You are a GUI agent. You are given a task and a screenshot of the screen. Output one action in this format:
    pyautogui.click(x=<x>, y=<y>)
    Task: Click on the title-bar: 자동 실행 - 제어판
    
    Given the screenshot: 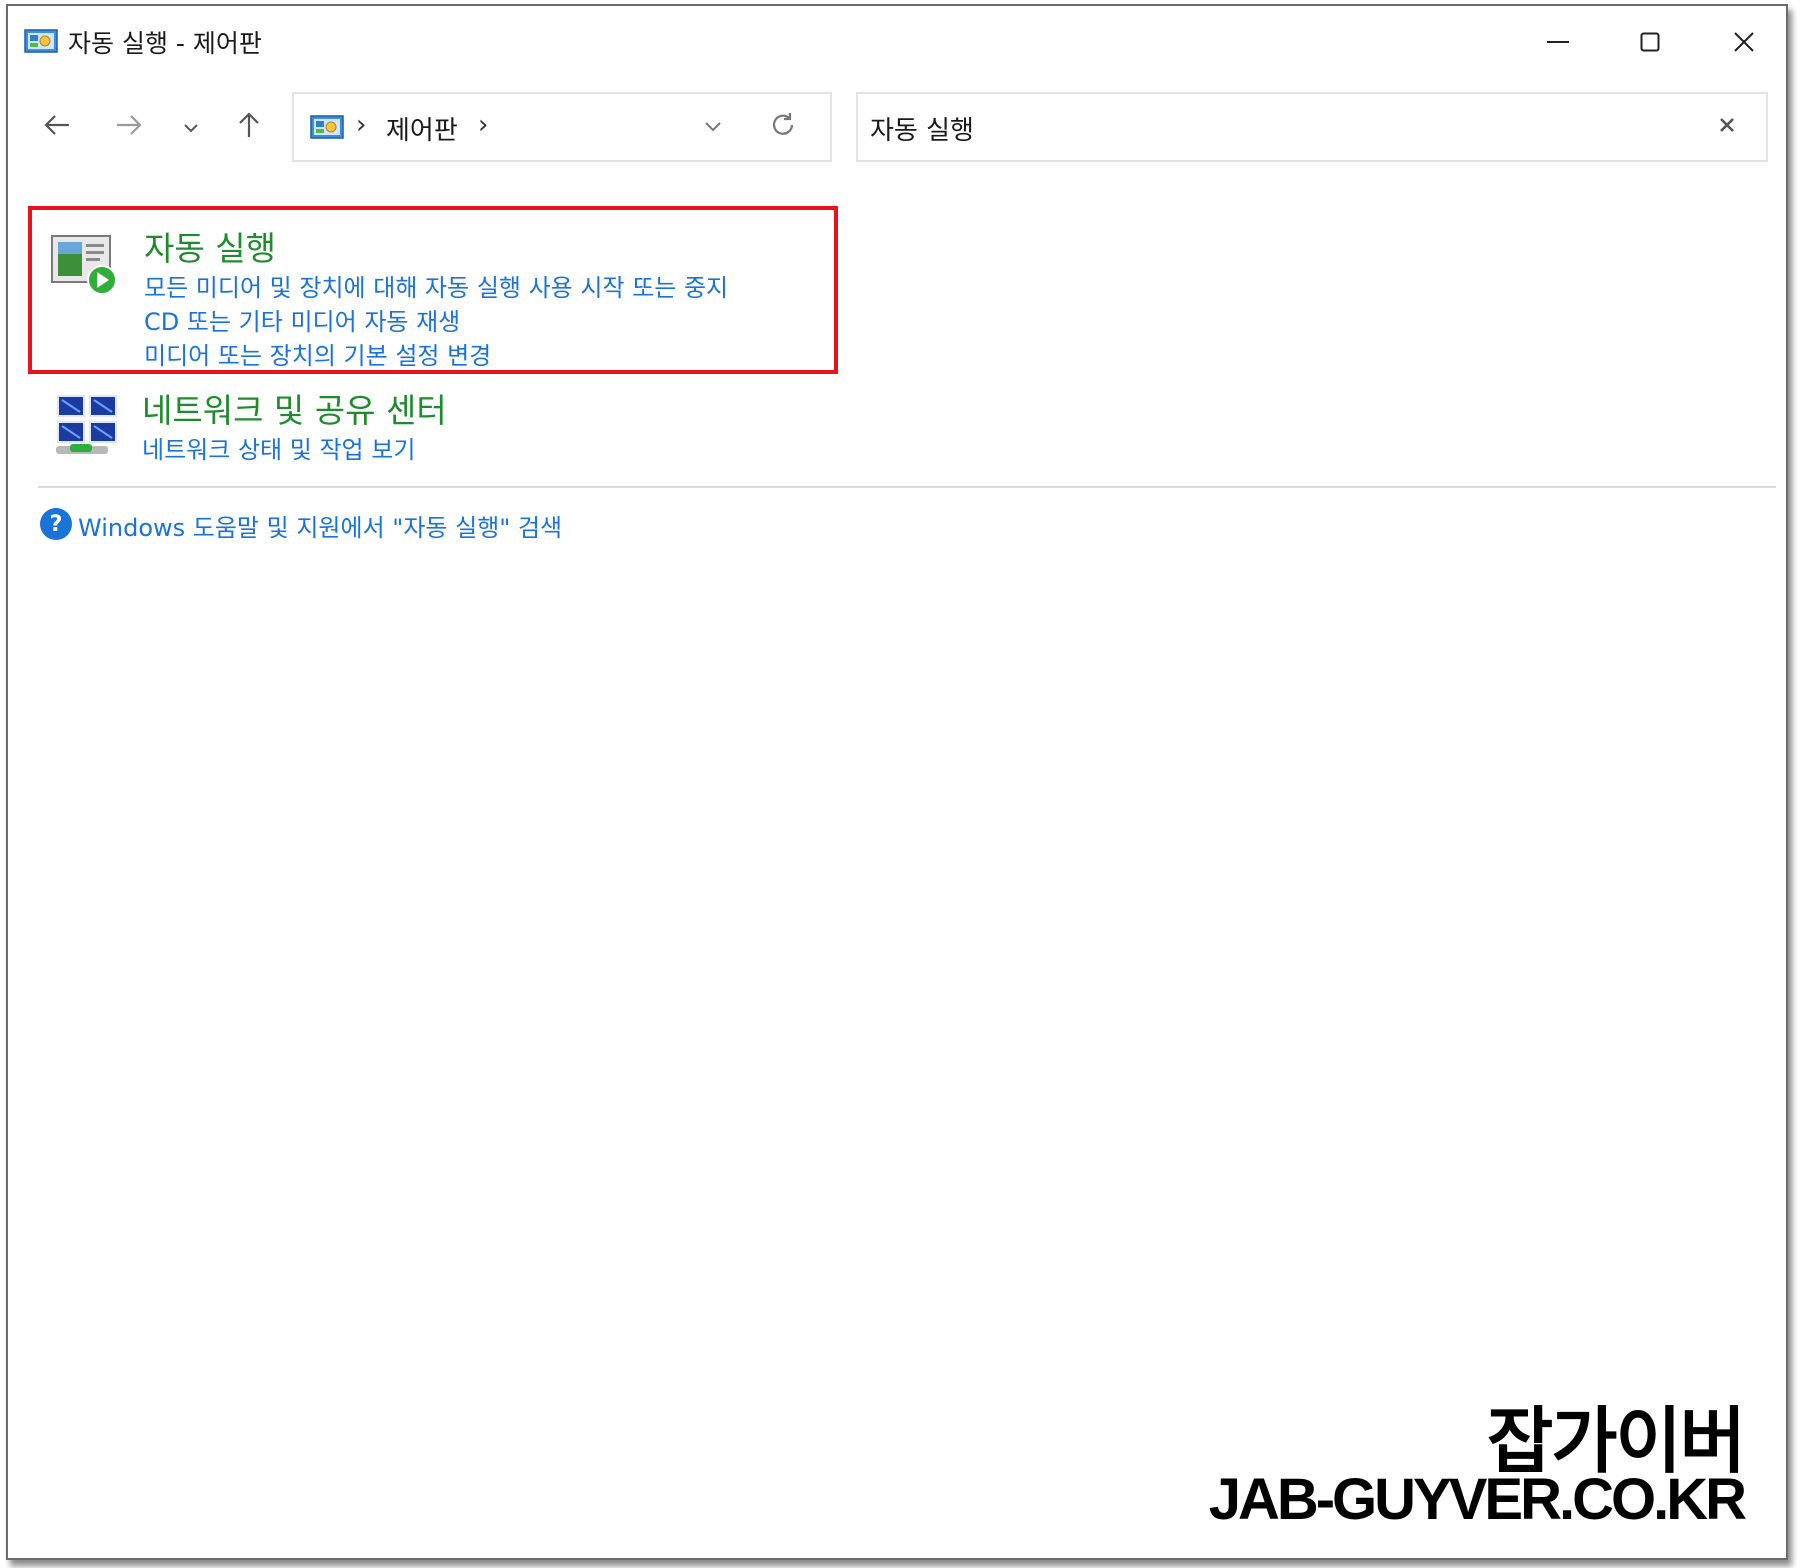 What is the action you would take?
    pyautogui.click(x=897, y=41)
    